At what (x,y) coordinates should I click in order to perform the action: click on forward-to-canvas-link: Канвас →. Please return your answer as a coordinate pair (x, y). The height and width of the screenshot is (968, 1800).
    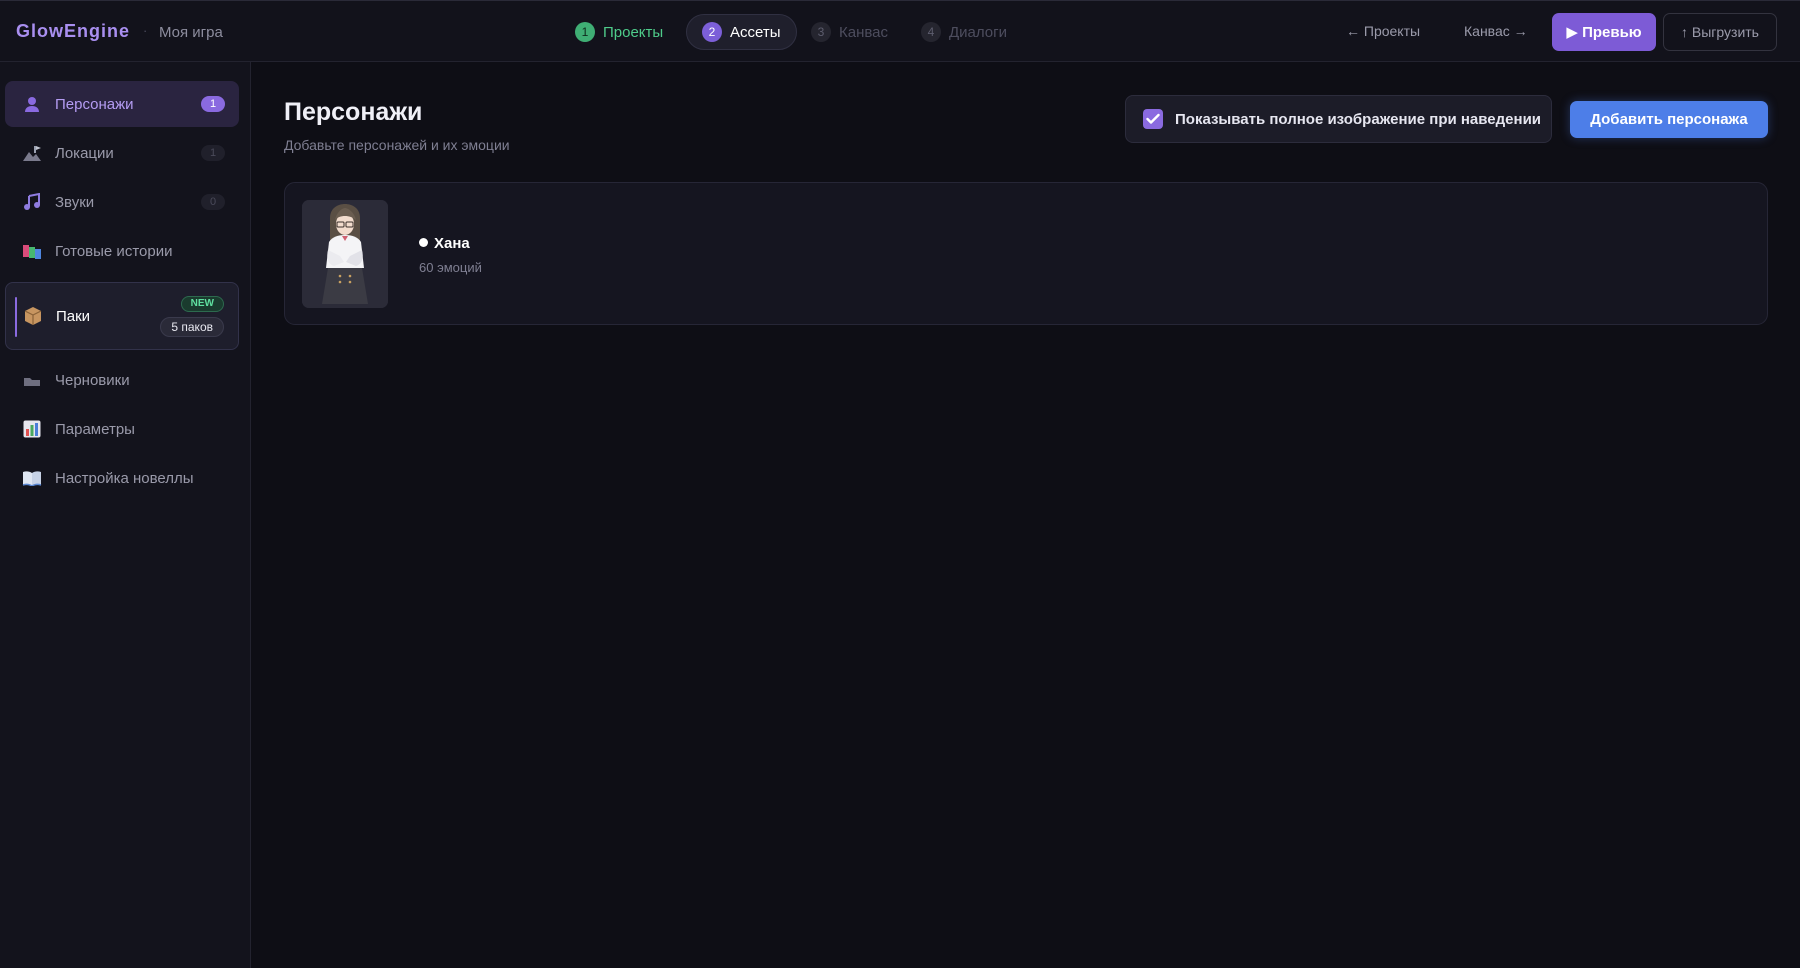
    Looking at the image, I should click on (1496, 31).